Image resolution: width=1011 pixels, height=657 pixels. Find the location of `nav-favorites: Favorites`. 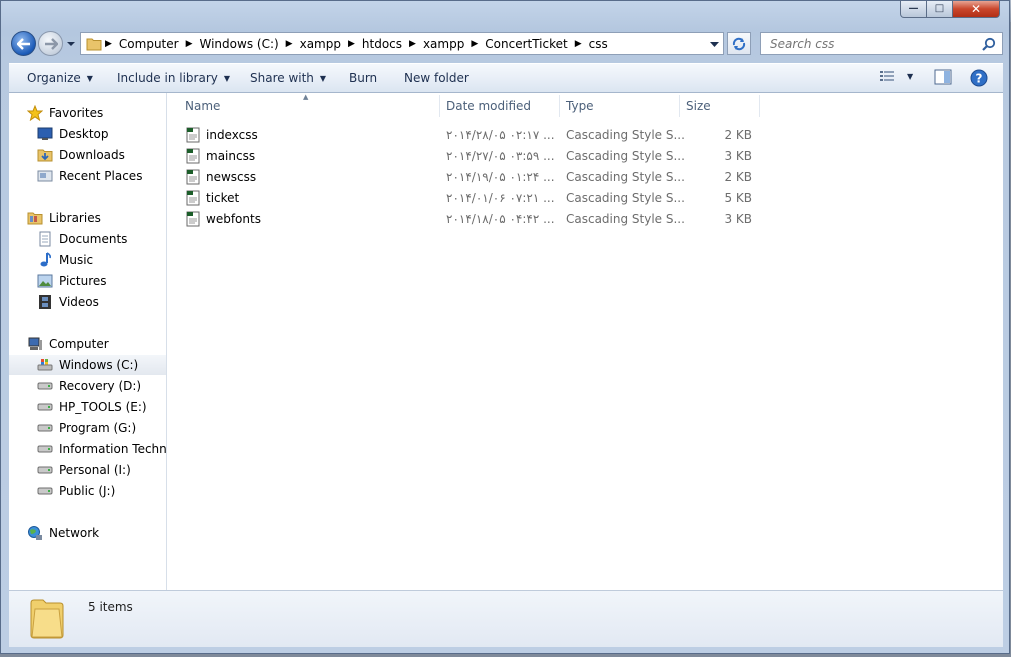

nav-favorites: Favorites is located at coordinates (65, 113).